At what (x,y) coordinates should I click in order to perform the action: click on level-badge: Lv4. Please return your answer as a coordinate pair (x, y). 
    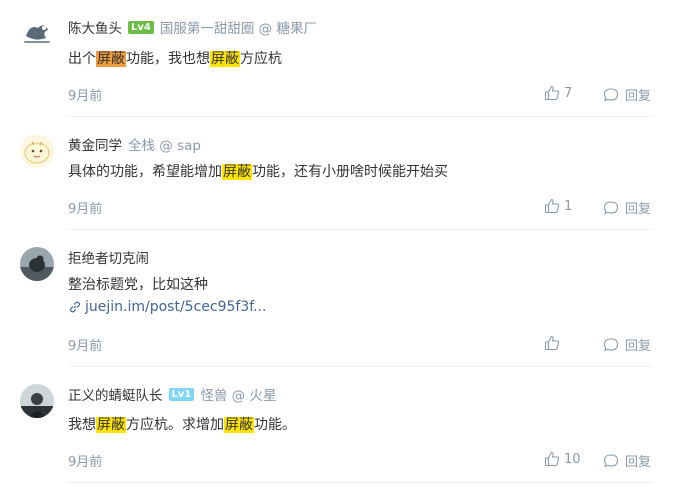
    Looking at the image, I should click on (141, 27).